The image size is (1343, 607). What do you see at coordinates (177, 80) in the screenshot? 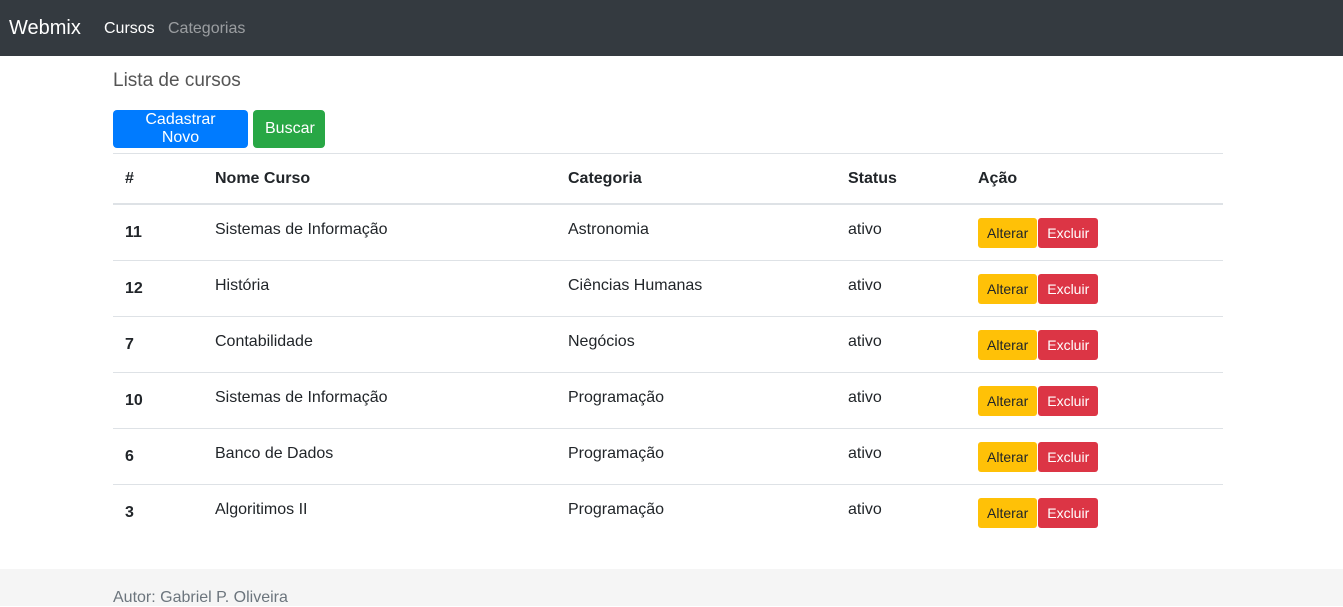
I see `page-title: Lista de cursos` at bounding box center [177, 80].